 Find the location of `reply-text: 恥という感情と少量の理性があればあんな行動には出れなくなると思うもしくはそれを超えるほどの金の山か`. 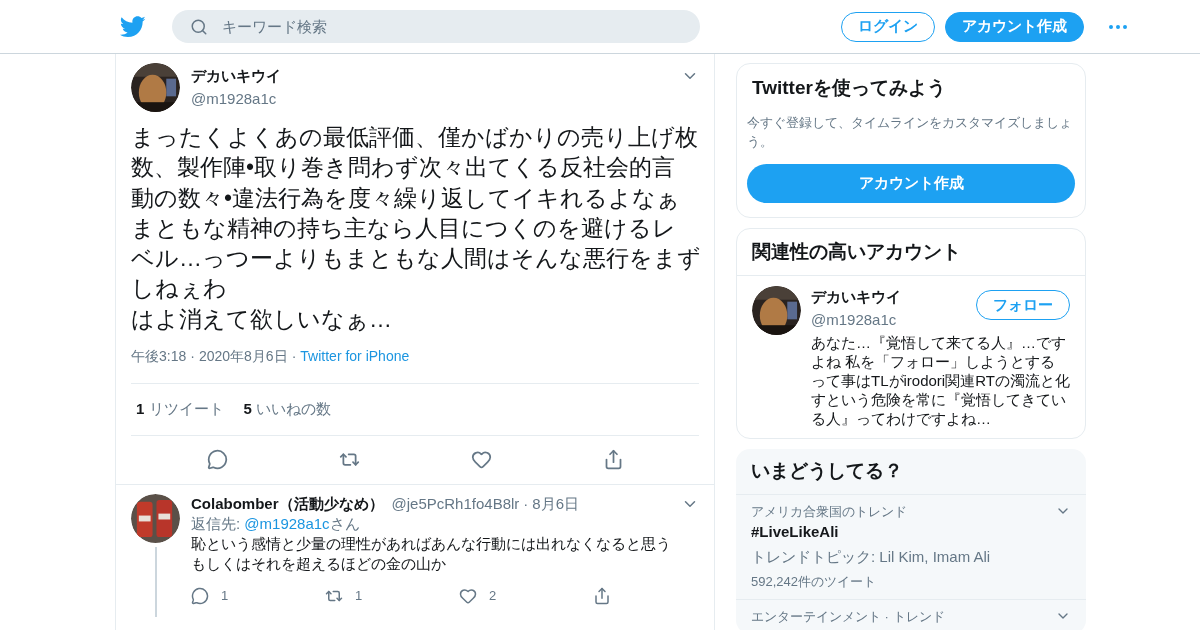

reply-text: 恥という感情と少量の理性があればあんな行動には出れなくなると思うもしくはそれを超えるほどの金の山か is located at coordinates (431, 553).